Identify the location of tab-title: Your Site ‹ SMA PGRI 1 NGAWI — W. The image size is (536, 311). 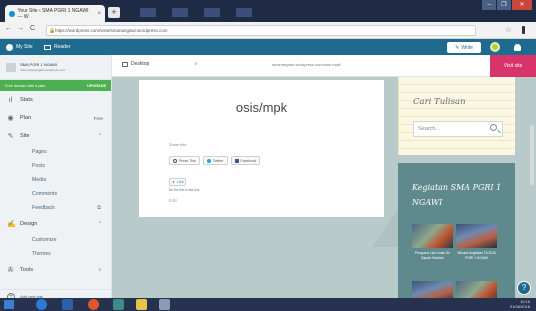
(53, 13).